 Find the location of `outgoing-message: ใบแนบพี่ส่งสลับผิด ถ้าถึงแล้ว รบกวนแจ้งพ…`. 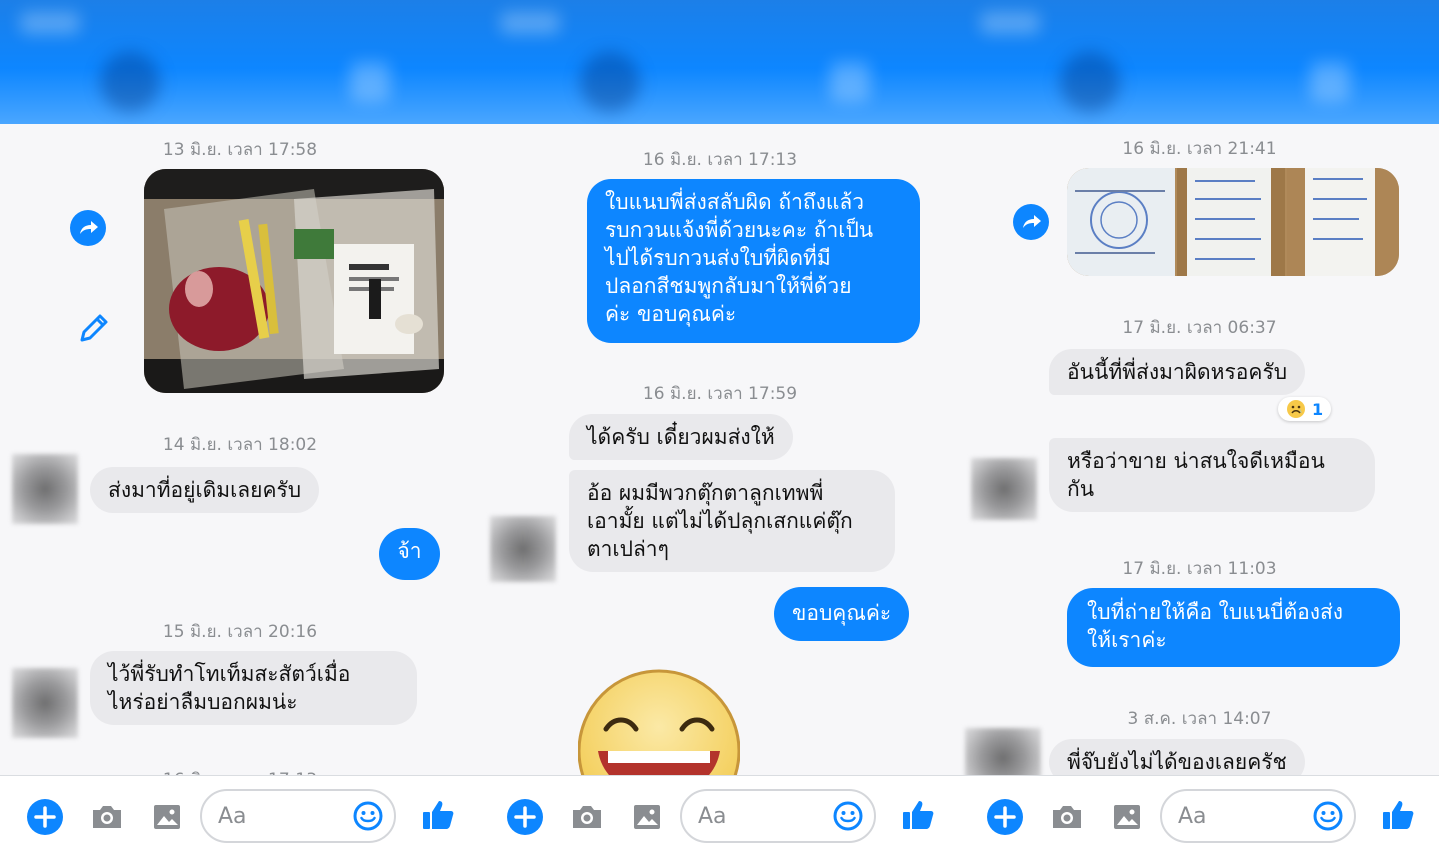

outgoing-message: ใบแนบพี่ส่งสลับผิด ถ้าถึงแล้ว รบกวนแจ้งพ… is located at coordinates (753, 261).